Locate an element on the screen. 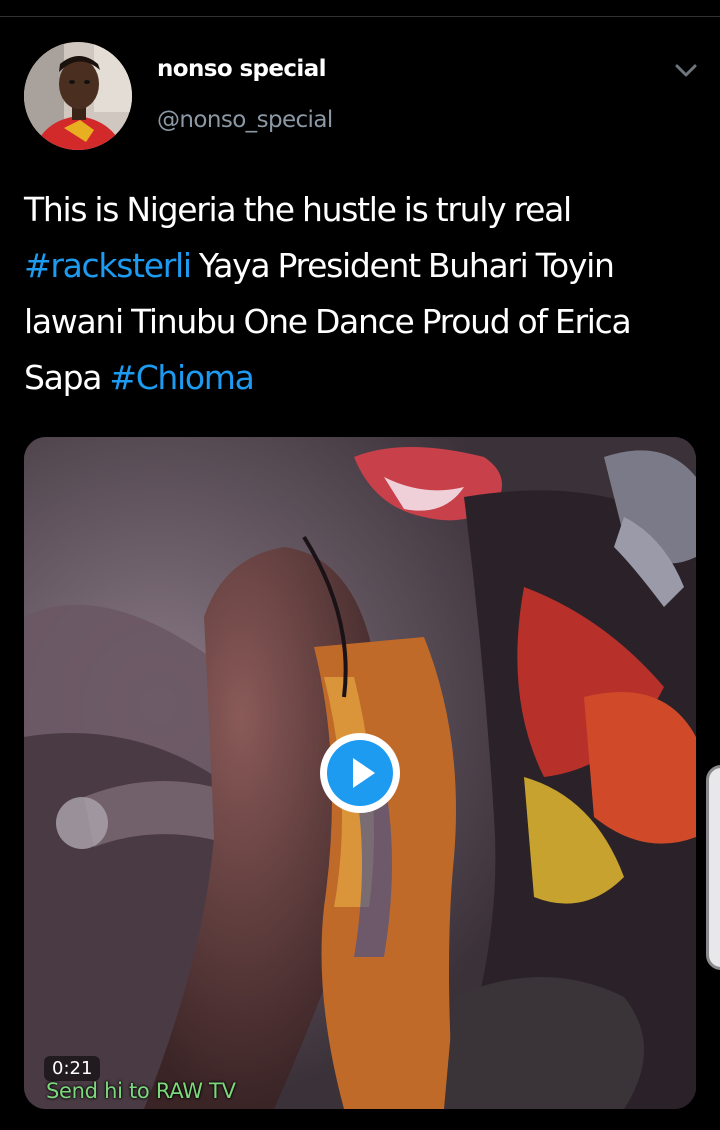 This screenshot has height=1130, width=720. tweet-line-1: This is Nigeria the hustle is truly real is located at coordinates (298, 209).